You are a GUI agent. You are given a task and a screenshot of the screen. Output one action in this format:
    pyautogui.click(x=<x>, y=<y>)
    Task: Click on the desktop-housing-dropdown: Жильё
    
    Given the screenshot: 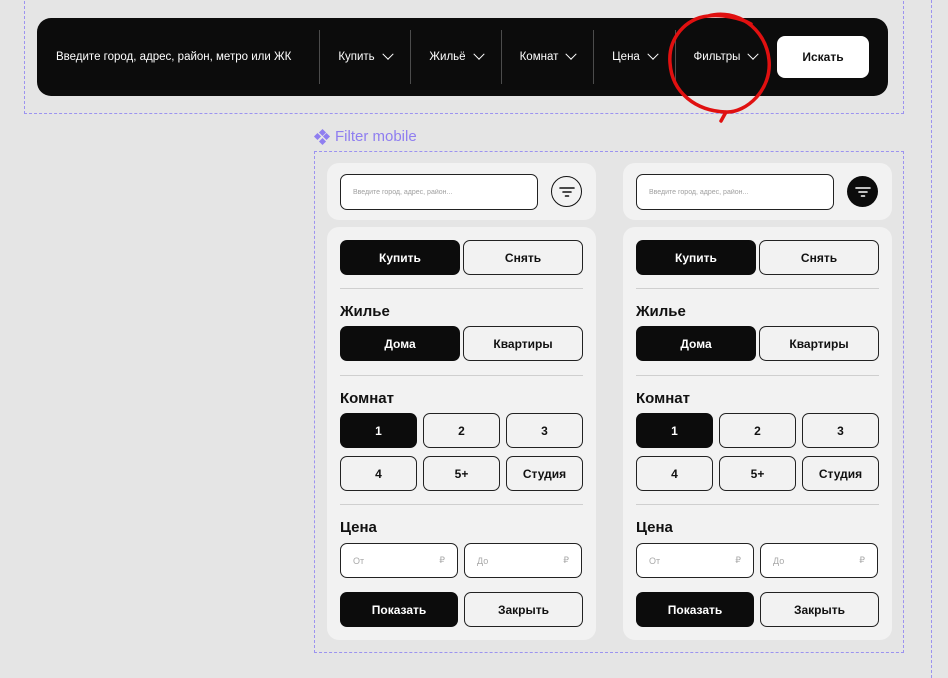 What is the action you would take?
    pyautogui.click(x=456, y=57)
    